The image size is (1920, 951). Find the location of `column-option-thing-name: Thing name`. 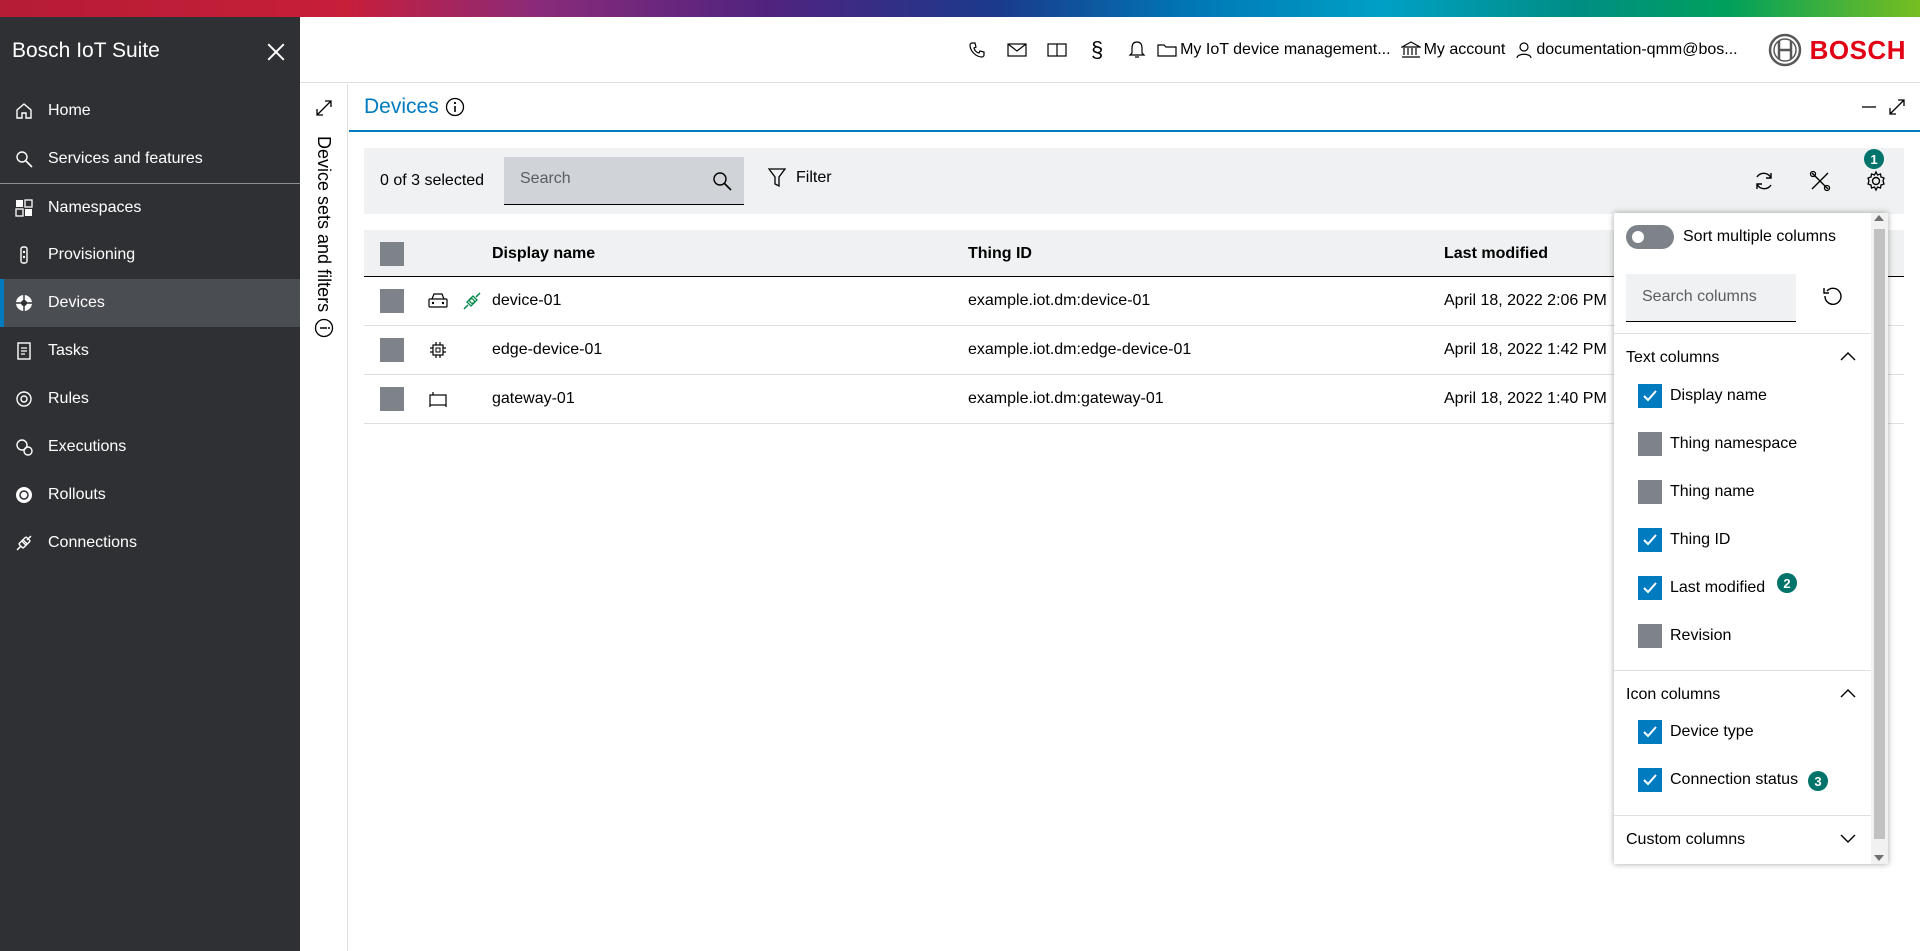

column-option-thing-name: Thing name is located at coordinates (1696, 492).